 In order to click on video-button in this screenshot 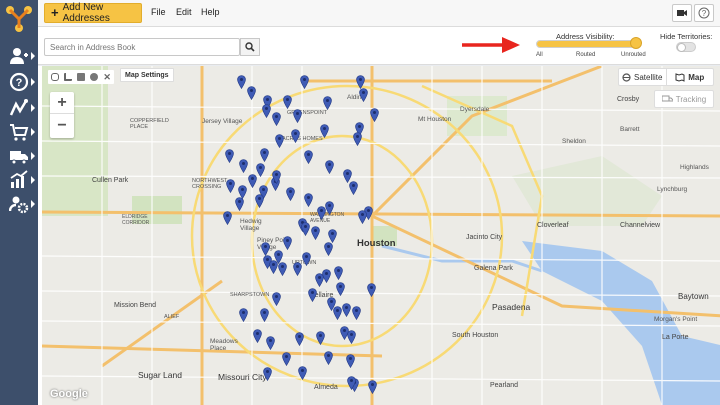, I will do `click(682, 13)`.